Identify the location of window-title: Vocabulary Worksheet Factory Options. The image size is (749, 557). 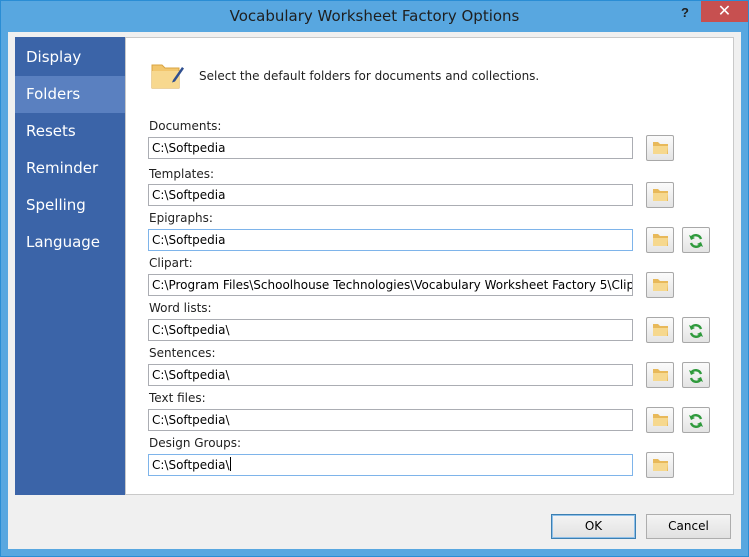
(374, 16).